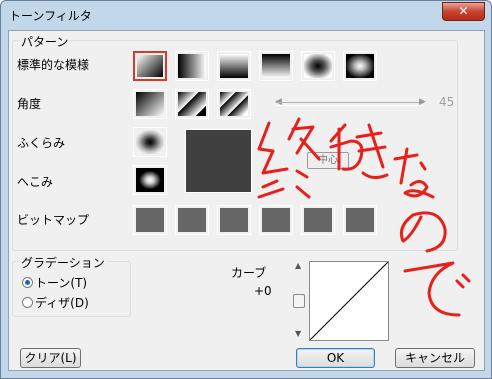 This screenshot has height=379, width=492. I want to click on pattern-tile-linear-diagonal, so click(150, 66).